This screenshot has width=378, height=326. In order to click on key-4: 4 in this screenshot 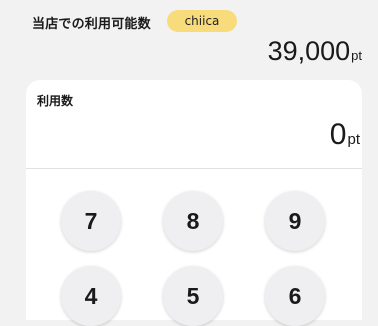, I will do `click(91, 296)`.